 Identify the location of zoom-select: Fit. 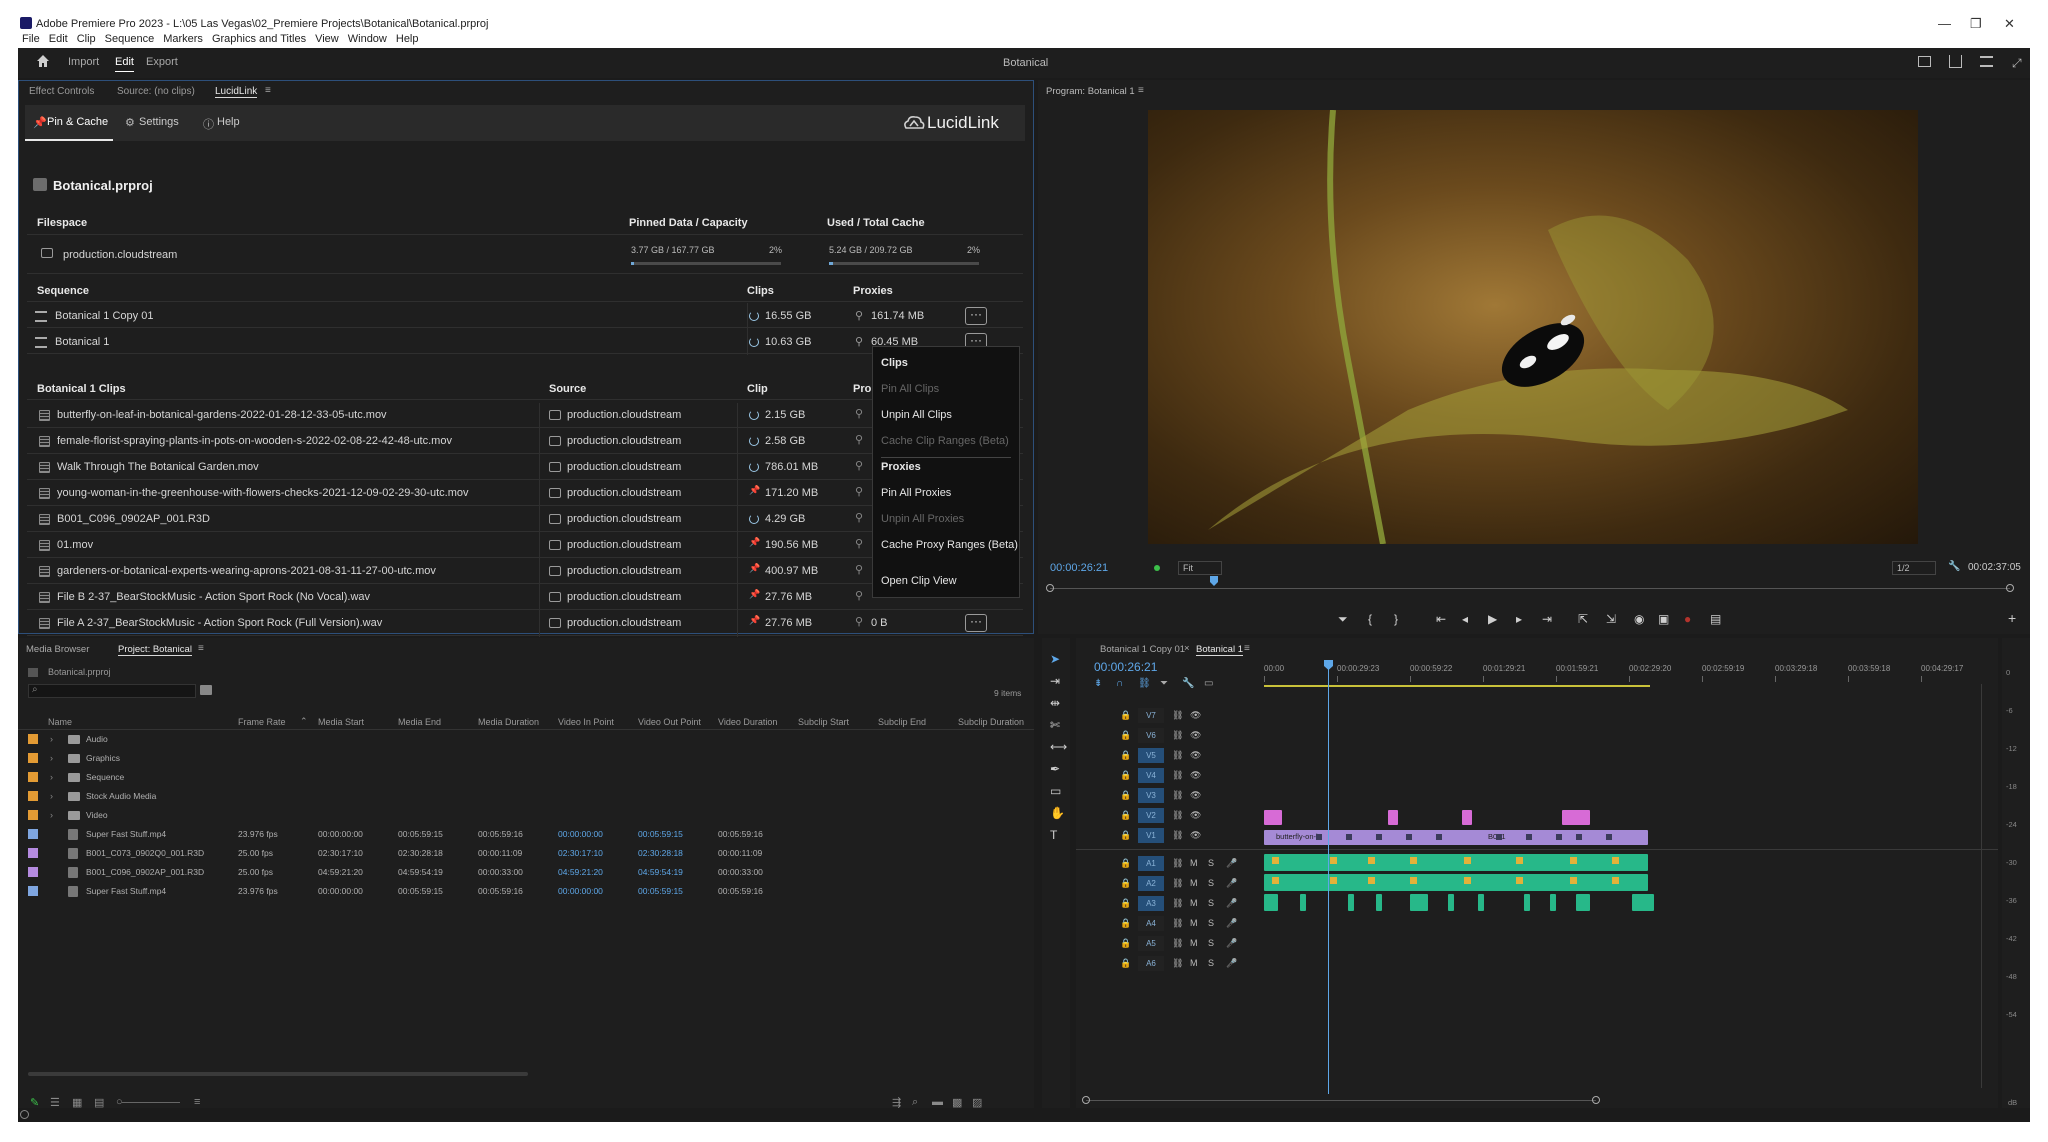
(1200, 568).